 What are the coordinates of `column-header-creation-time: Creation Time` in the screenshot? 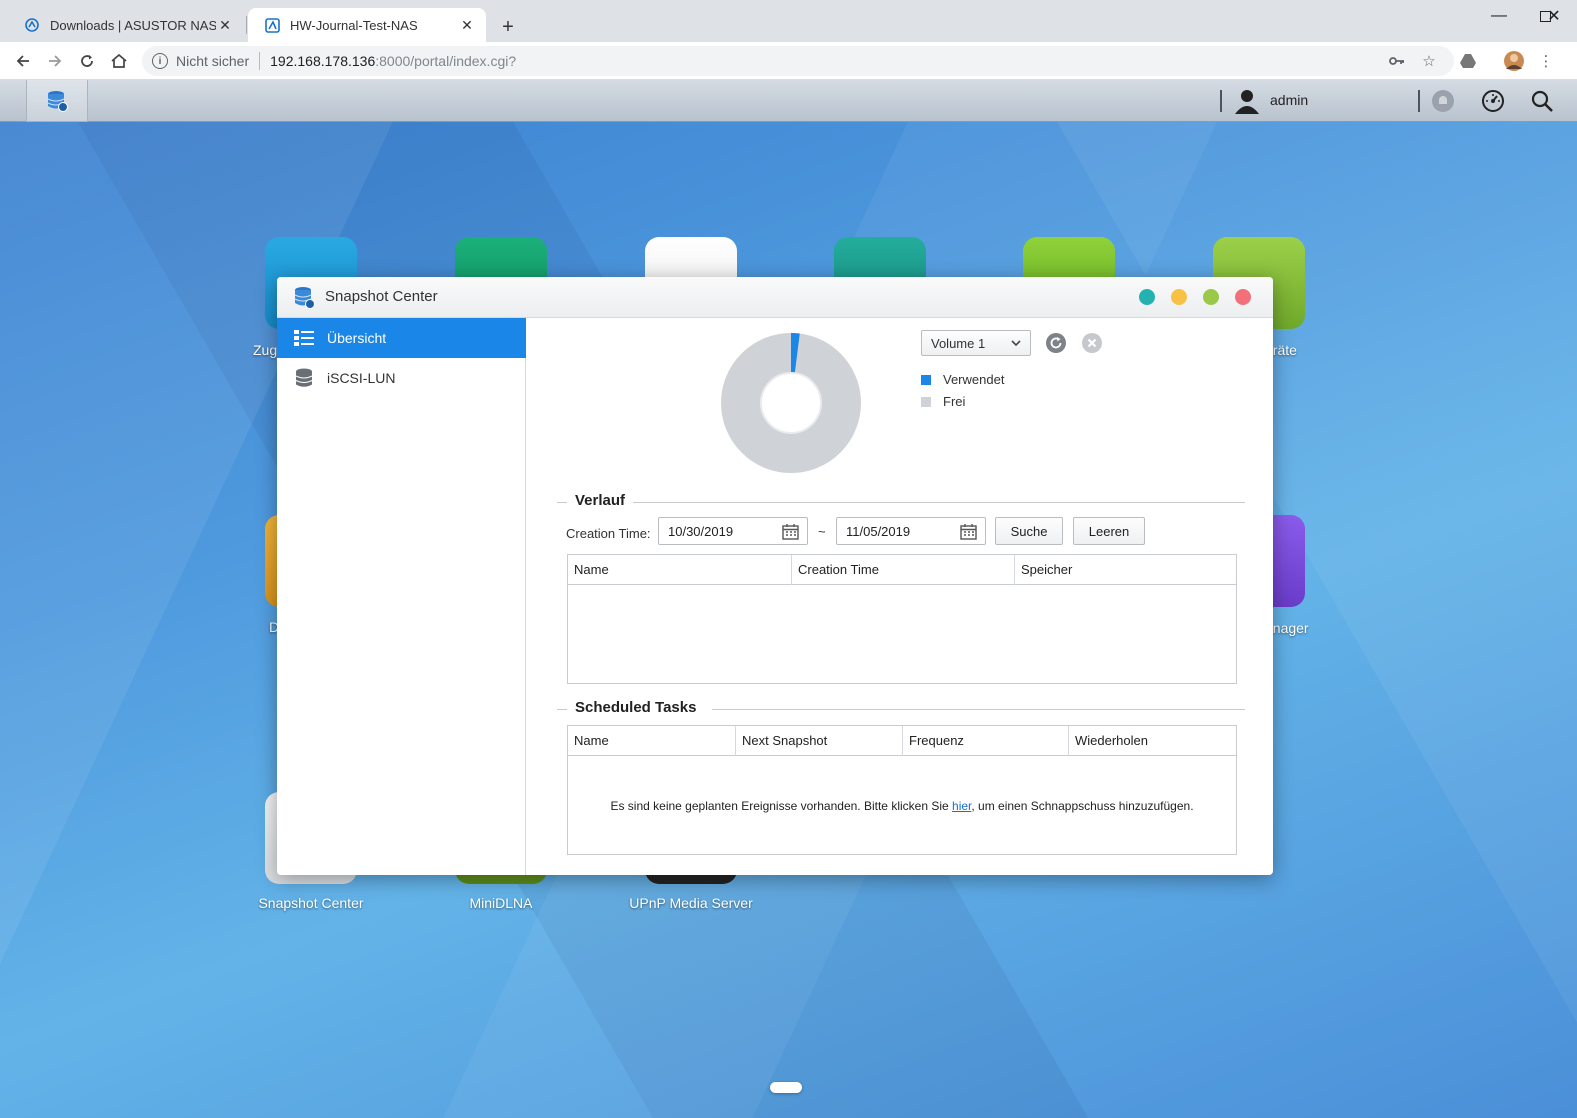 It's located at (903, 570).